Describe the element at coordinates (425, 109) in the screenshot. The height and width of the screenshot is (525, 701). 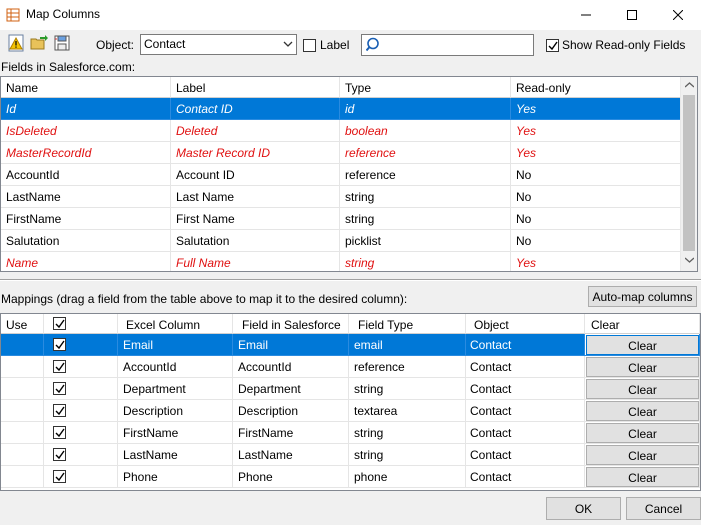
I see `cell-type: id` at that location.